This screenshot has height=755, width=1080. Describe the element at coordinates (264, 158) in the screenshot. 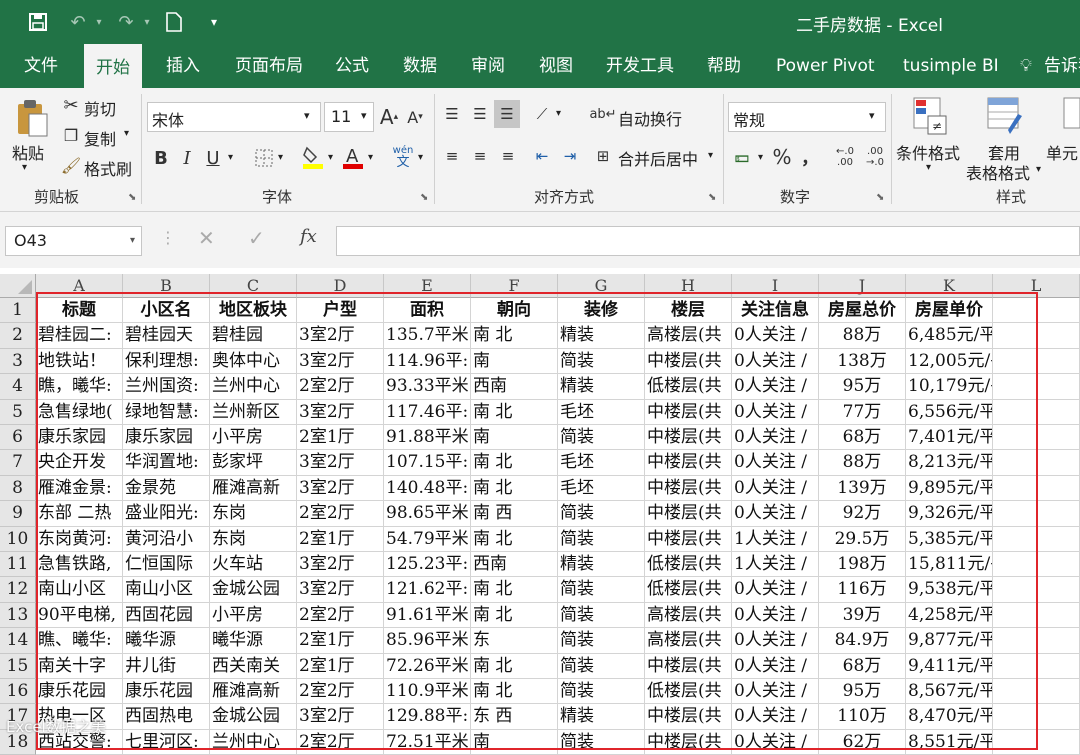

I see `borders-icon` at that location.